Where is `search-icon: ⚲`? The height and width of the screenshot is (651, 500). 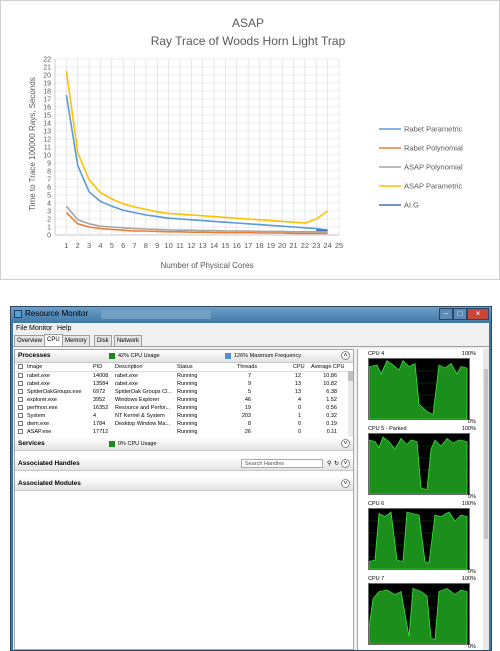
search-icon: ⚲ is located at coordinates (329, 463).